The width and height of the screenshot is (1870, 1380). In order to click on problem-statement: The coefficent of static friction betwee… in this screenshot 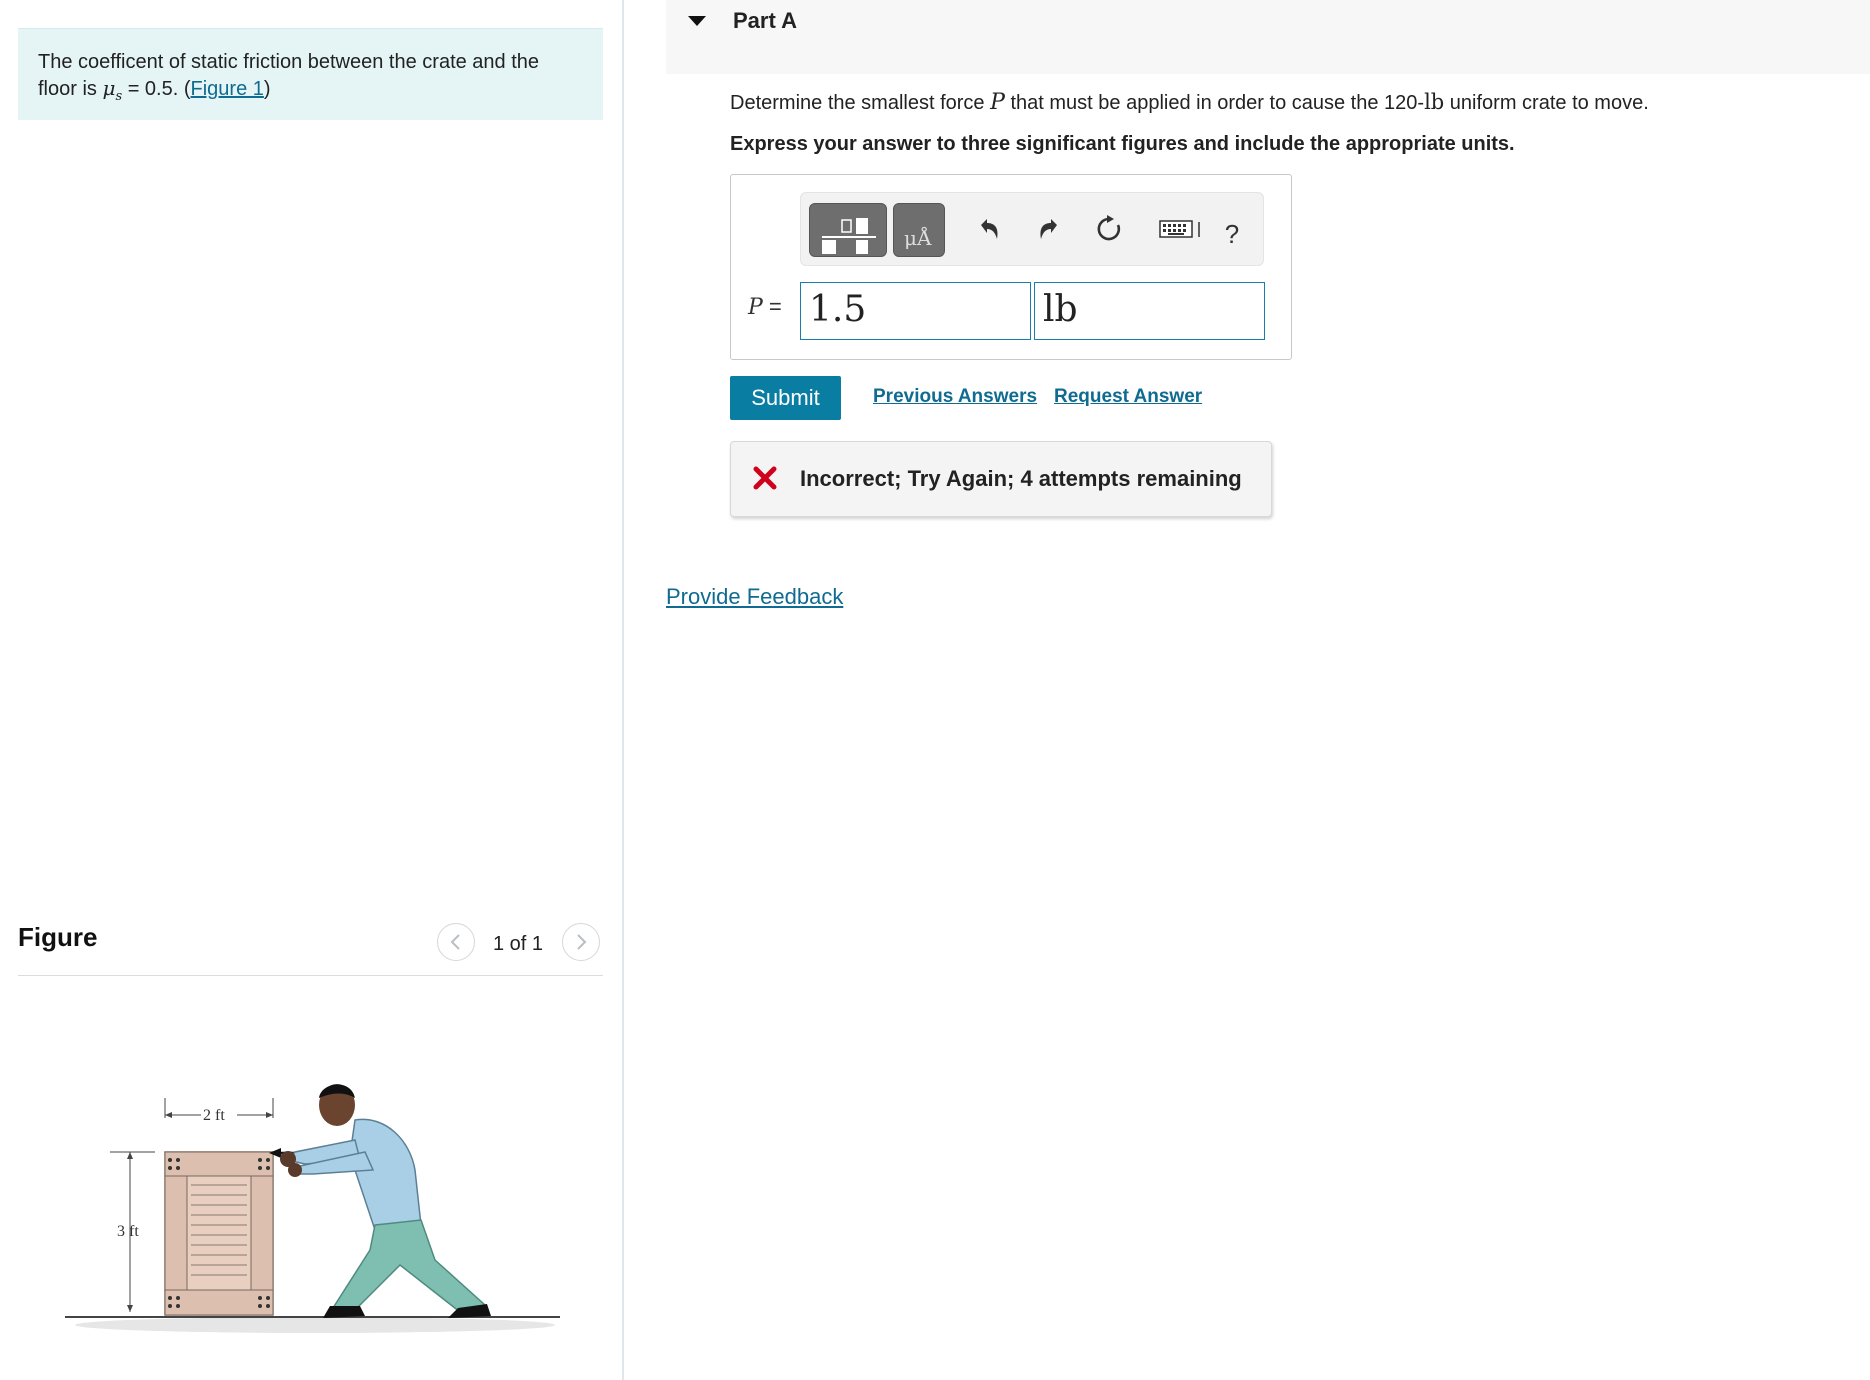, I will do `click(310, 74)`.